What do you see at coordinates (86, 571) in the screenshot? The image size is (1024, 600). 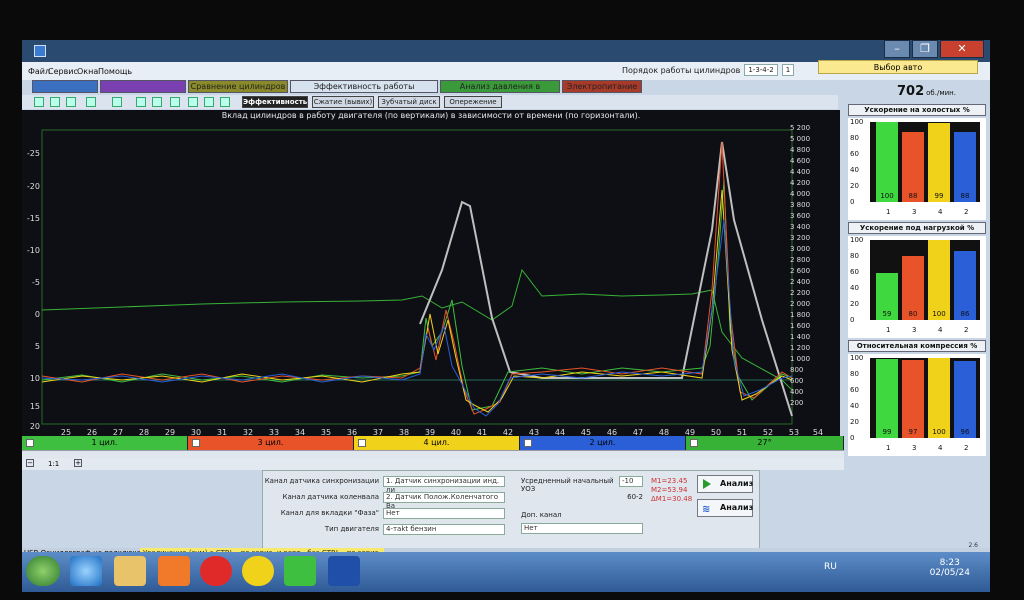 I see `ie-icon` at bounding box center [86, 571].